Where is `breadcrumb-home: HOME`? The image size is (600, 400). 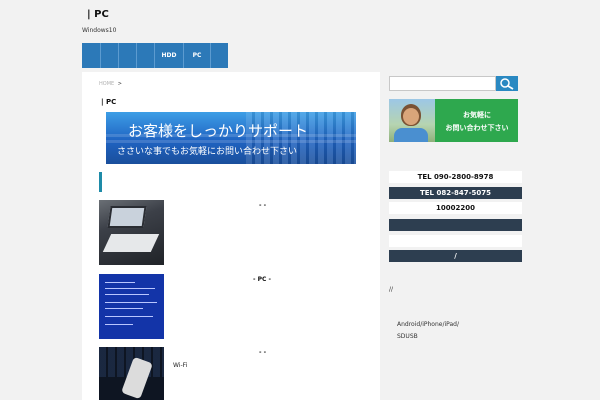
breadcrumb-home: HOME is located at coordinates (106, 84).